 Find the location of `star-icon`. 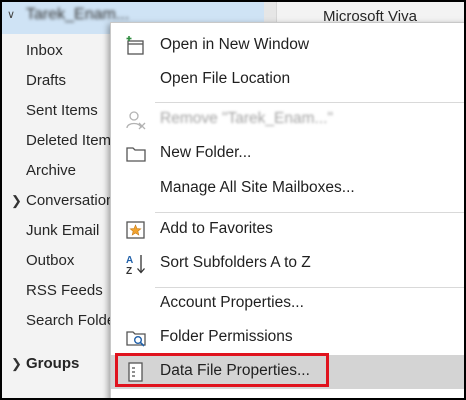

star-icon is located at coordinates (135, 230).